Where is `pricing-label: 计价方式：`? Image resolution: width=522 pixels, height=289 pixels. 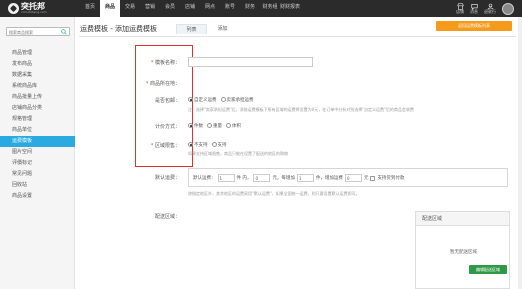 pricing-label: 计价方式： is located at coordinates (167, 127).